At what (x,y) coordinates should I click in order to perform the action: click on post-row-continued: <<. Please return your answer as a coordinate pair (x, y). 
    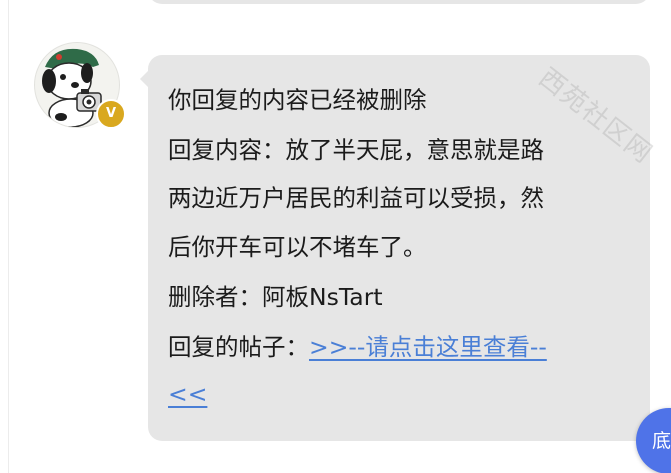
    Looking at the image, I should click on (187, 394).